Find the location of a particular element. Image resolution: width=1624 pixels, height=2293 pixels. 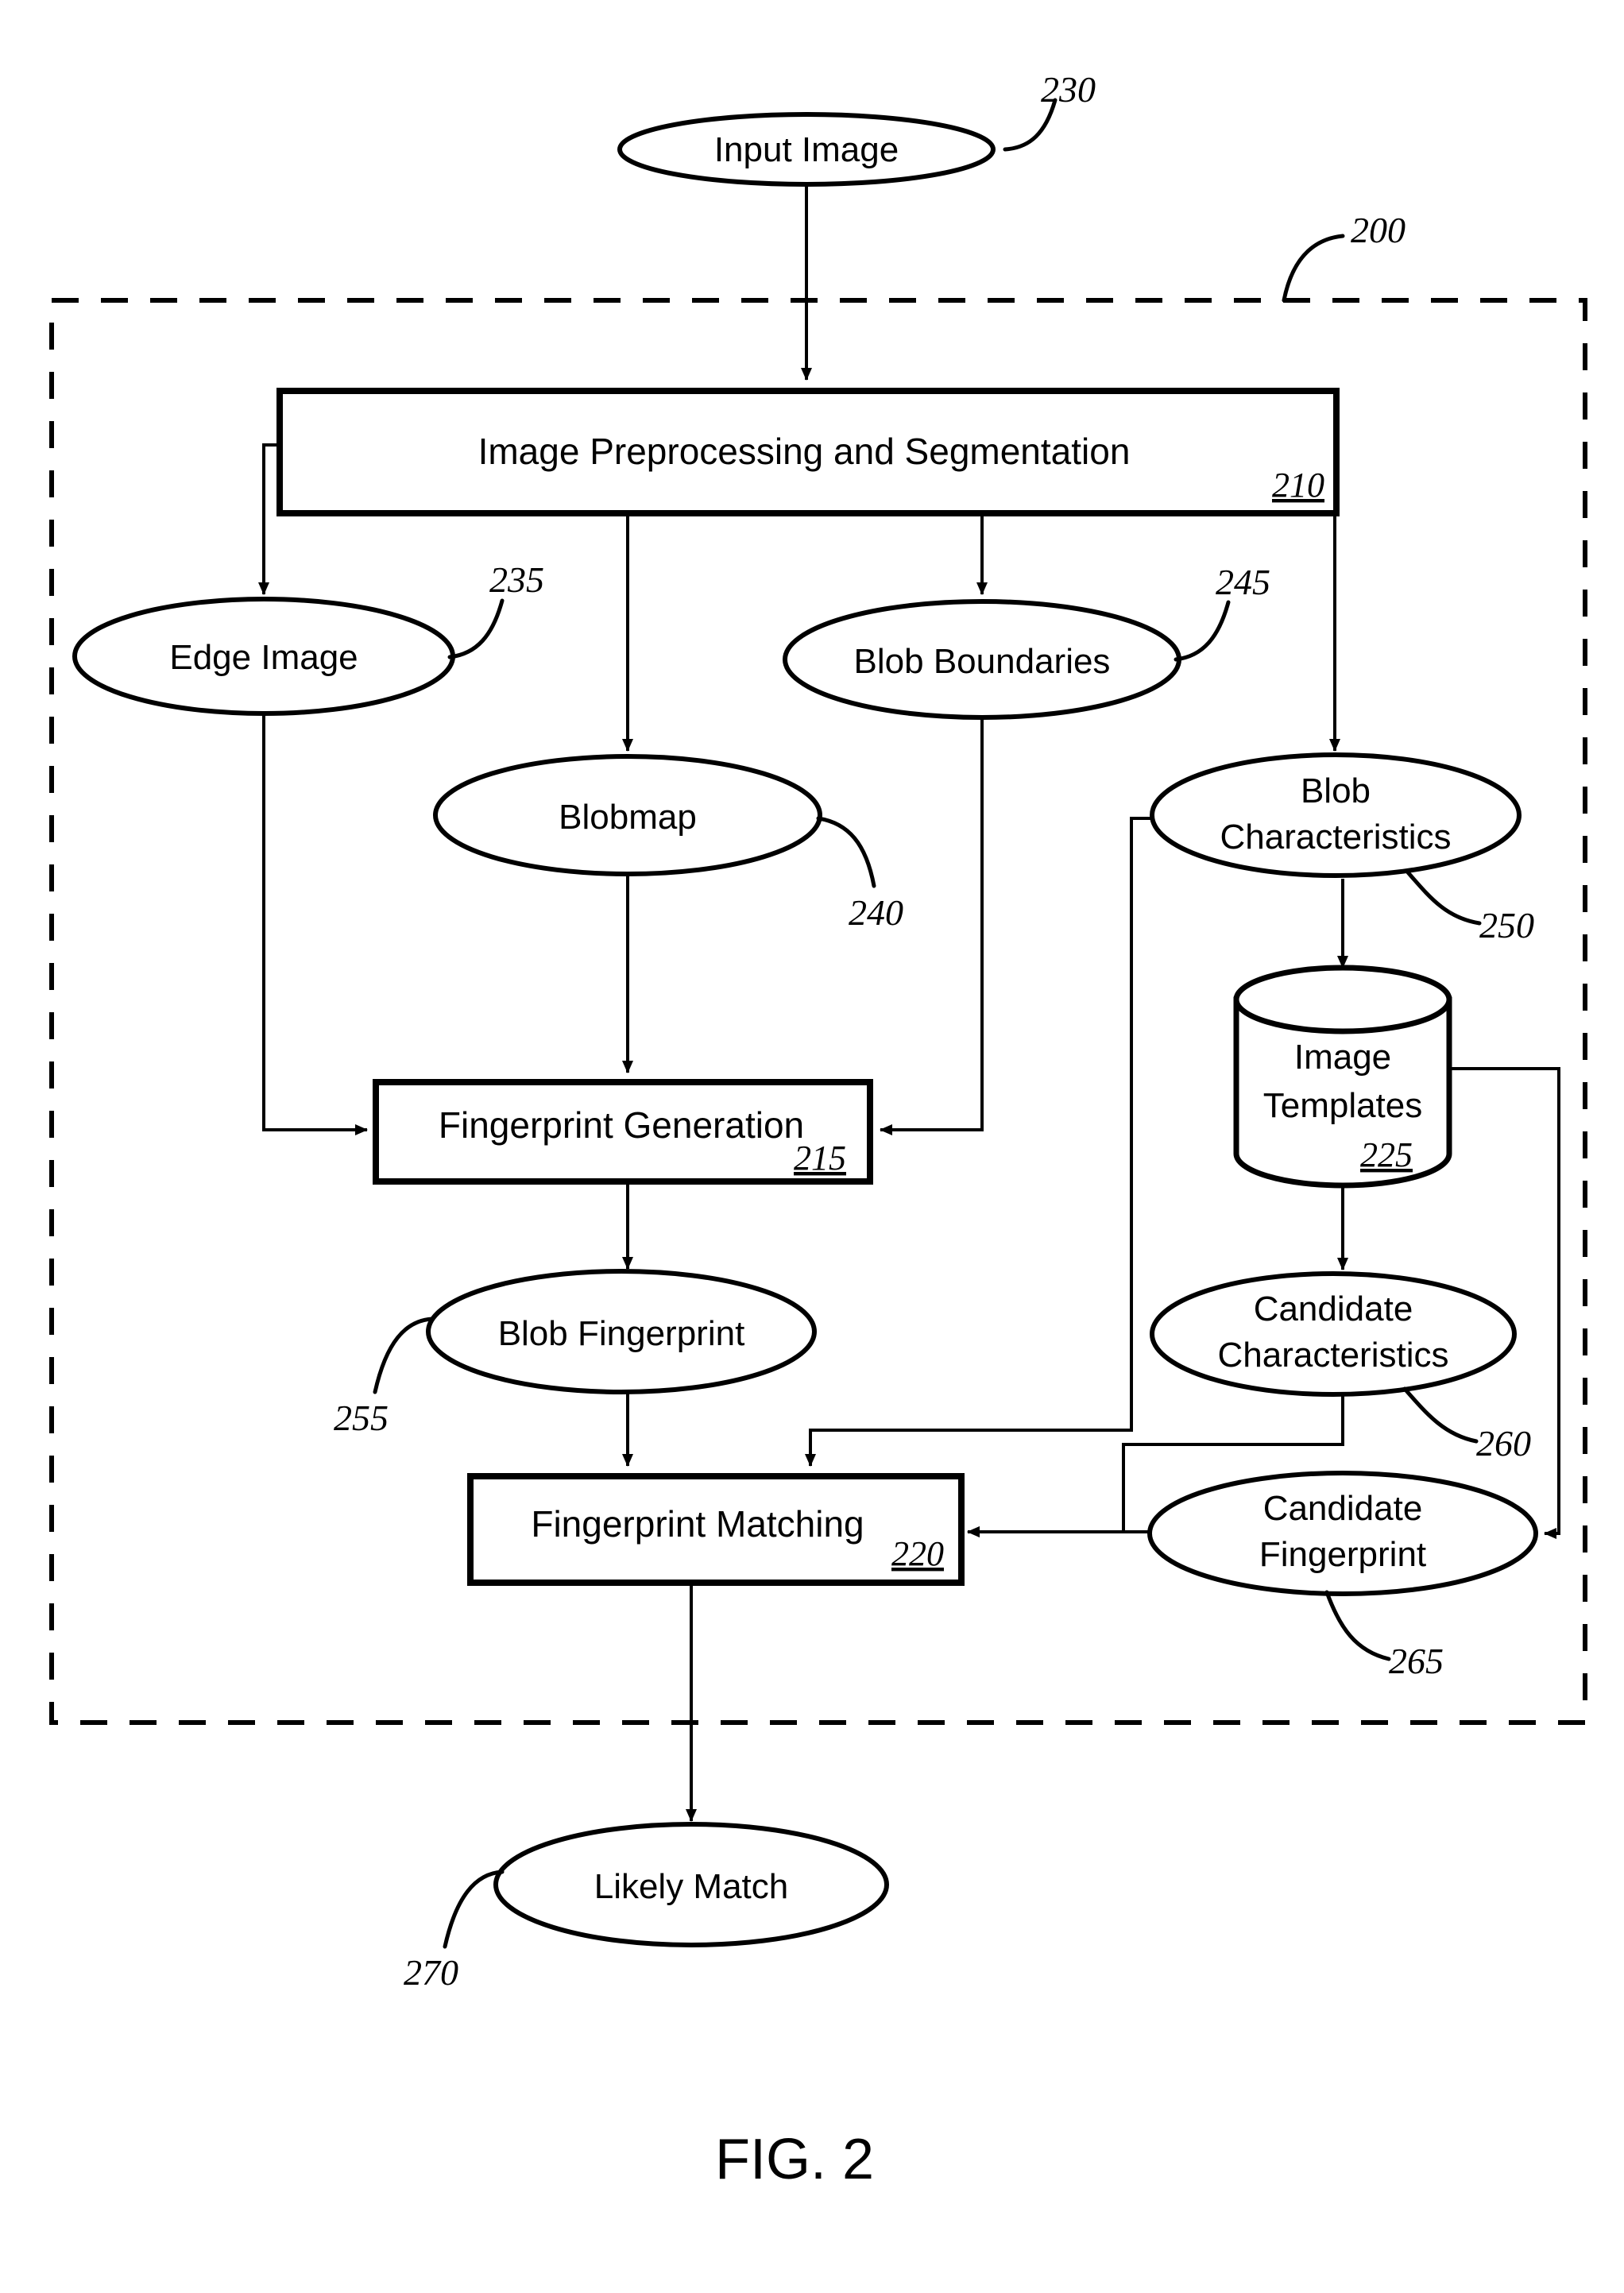

image-templates-label-line2: Templates is located at coordinates (1343, 1105).